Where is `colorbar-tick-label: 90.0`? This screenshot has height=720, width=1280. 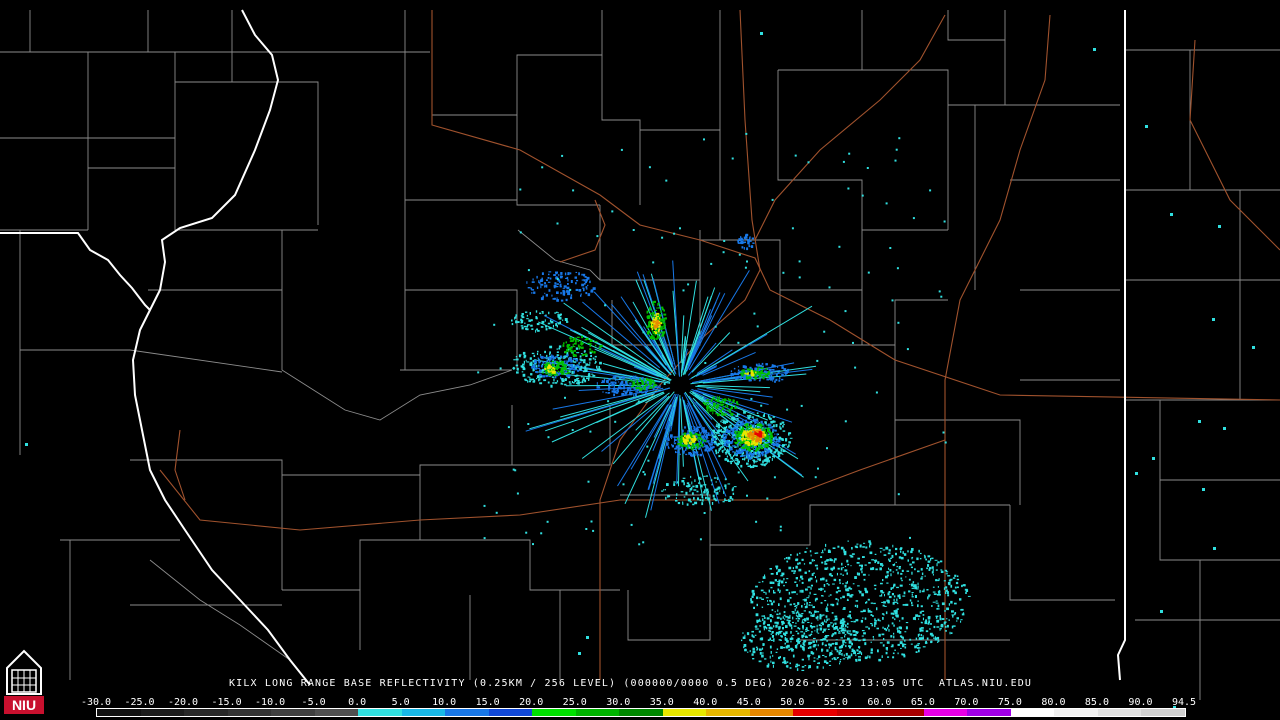
colorbar-tick-label: 90.0 is located at coordinates (1140, 702).